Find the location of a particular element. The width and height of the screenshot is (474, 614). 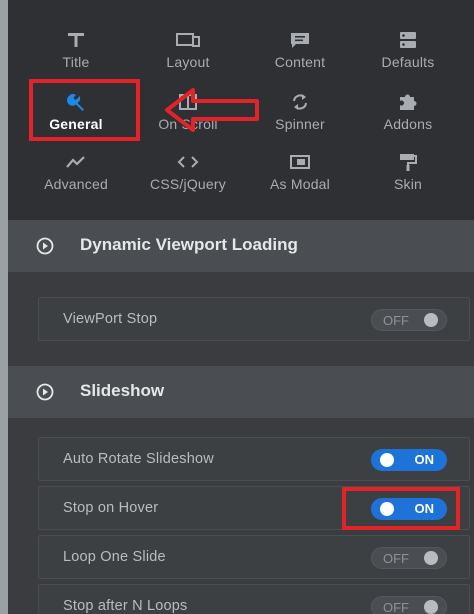

setting-label: Loop One Slide is located at coordinates (114, 557).